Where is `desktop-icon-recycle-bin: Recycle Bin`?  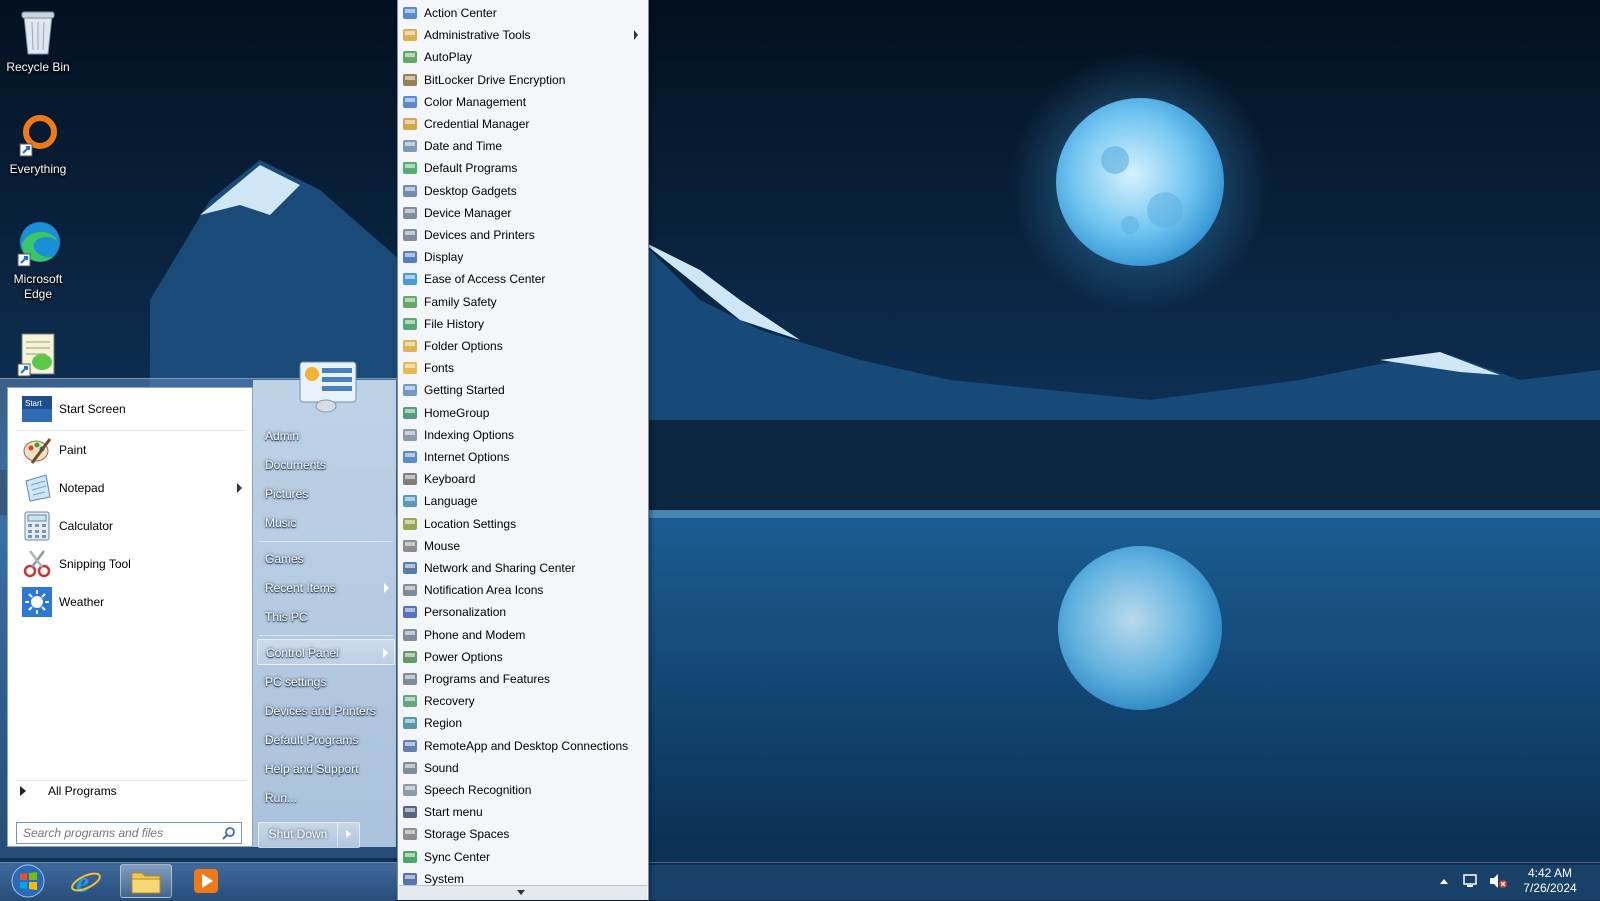
desktop-icon-recycle-bin: Recycle Bin is located at coordinates (38, 41).